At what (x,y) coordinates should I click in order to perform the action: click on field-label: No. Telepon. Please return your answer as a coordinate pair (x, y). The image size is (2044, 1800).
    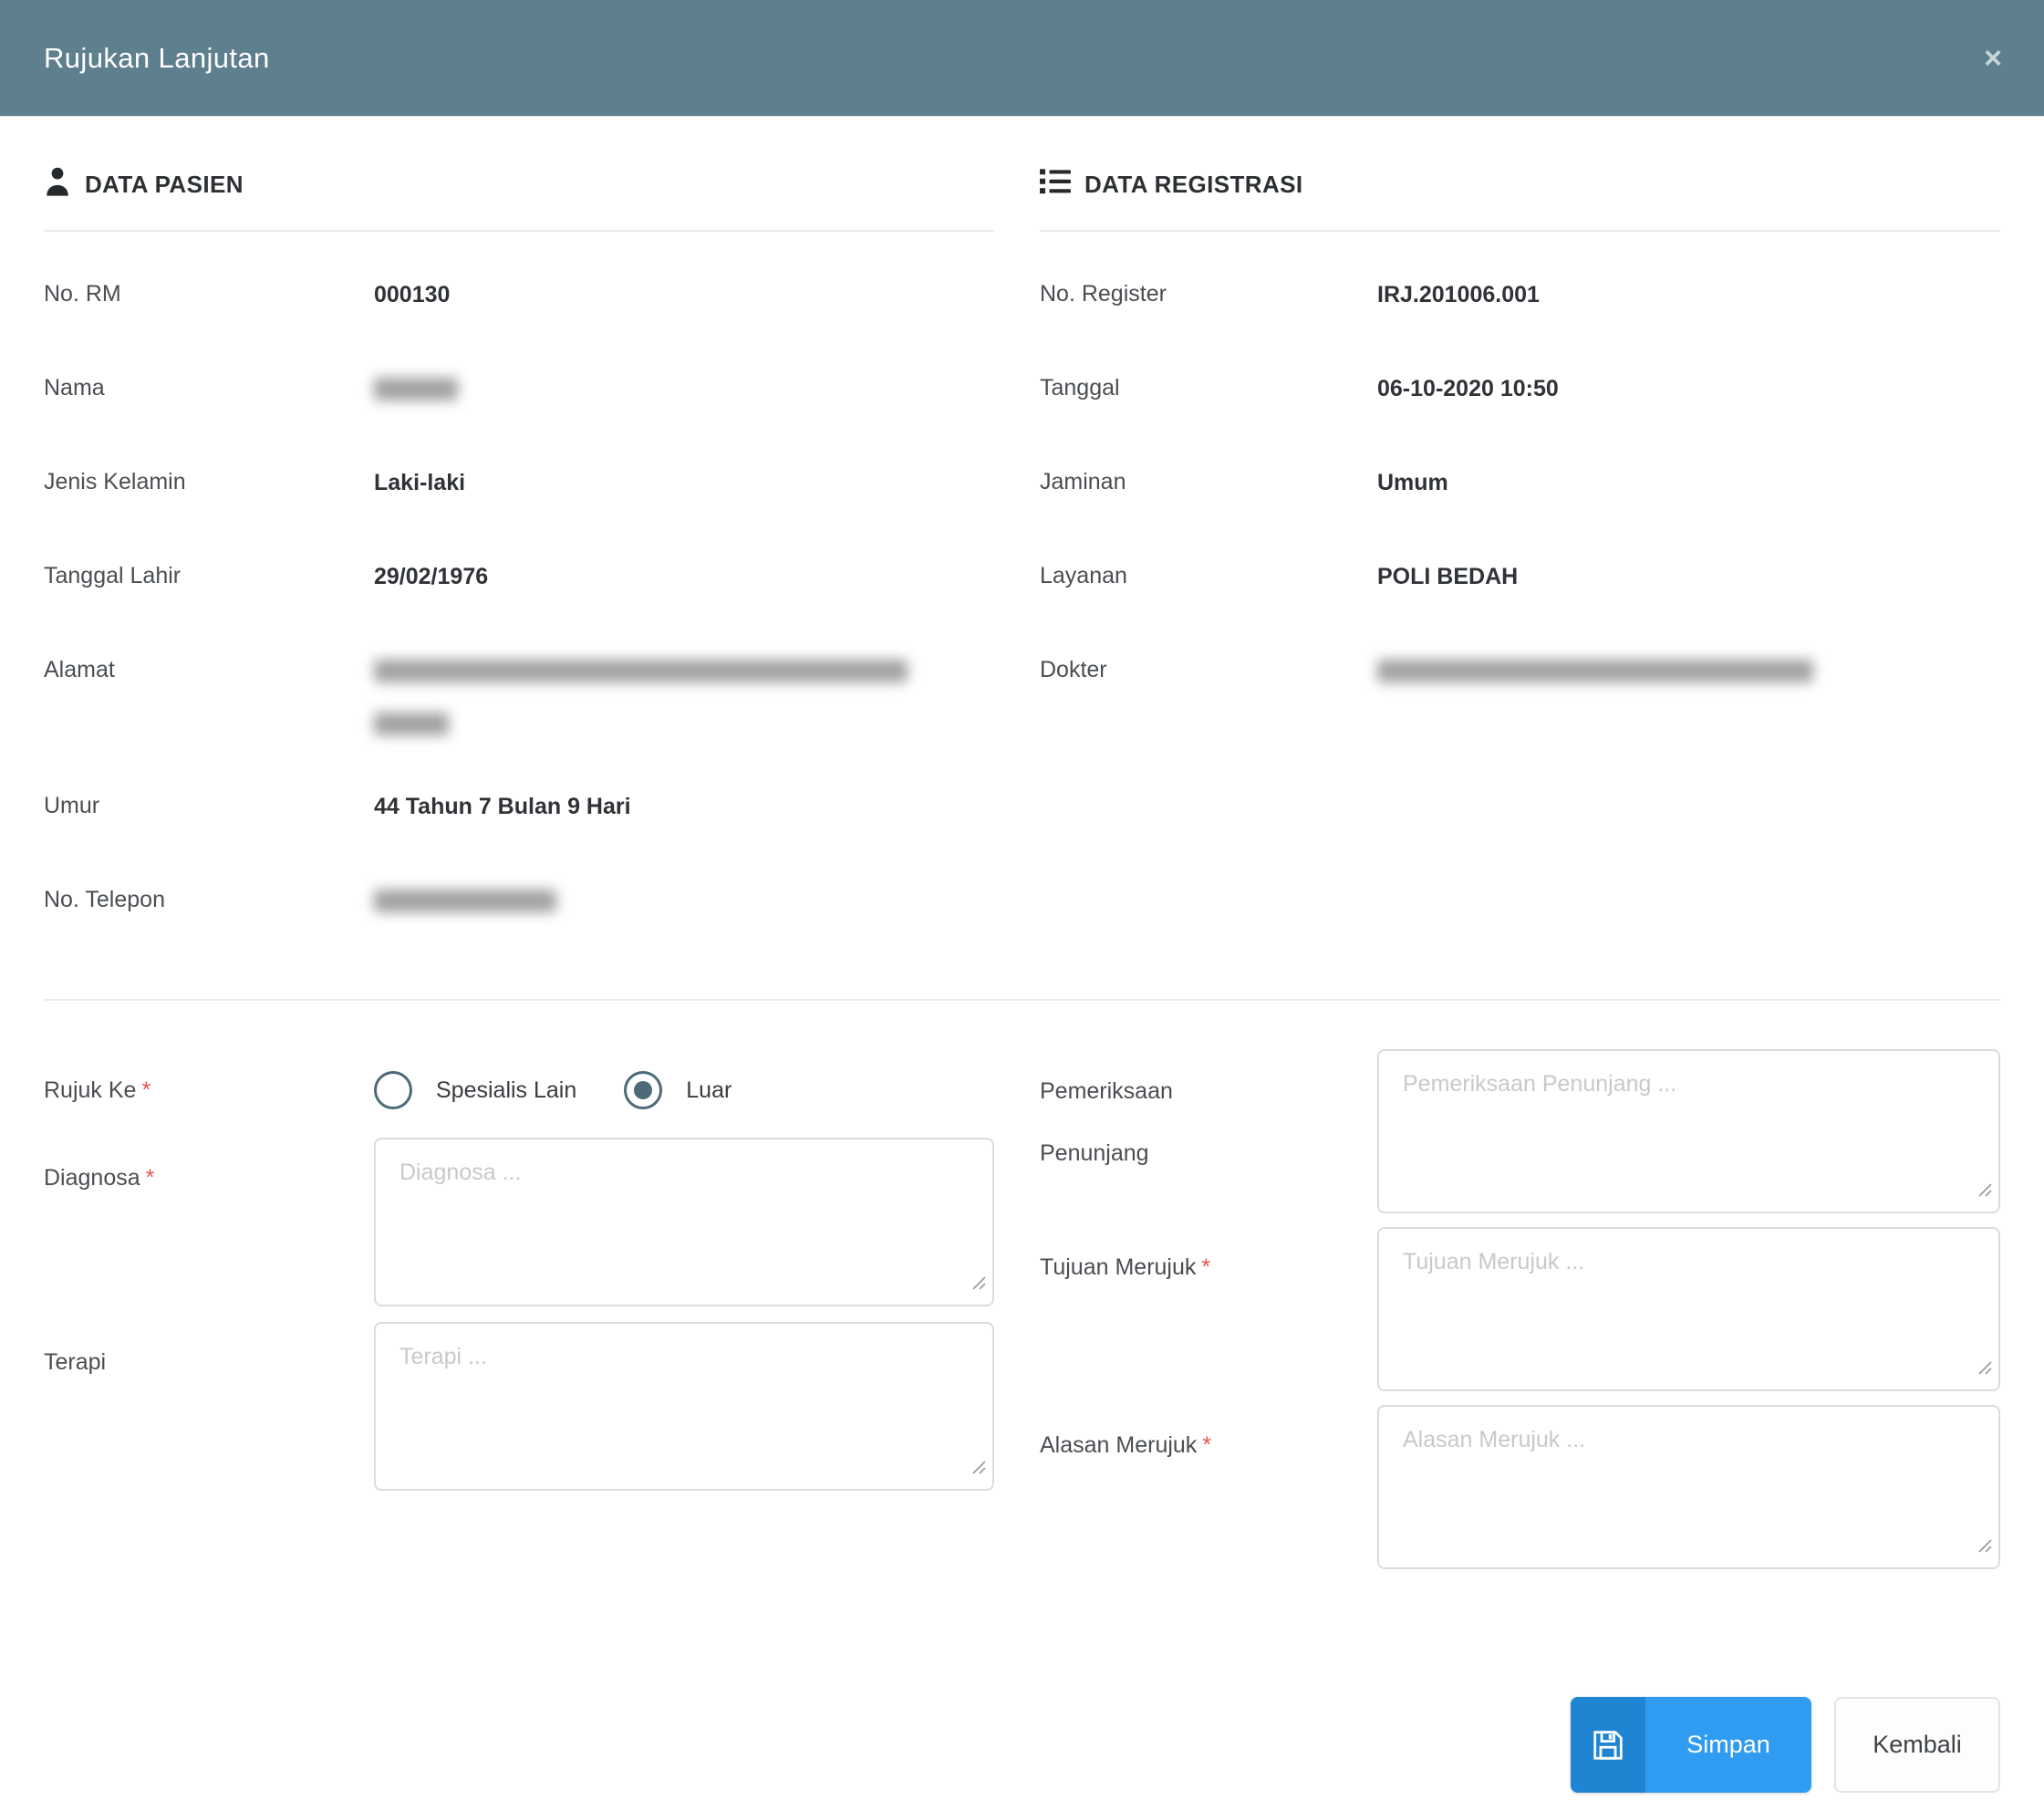
    Looking at the image, I should click on (104, 899).